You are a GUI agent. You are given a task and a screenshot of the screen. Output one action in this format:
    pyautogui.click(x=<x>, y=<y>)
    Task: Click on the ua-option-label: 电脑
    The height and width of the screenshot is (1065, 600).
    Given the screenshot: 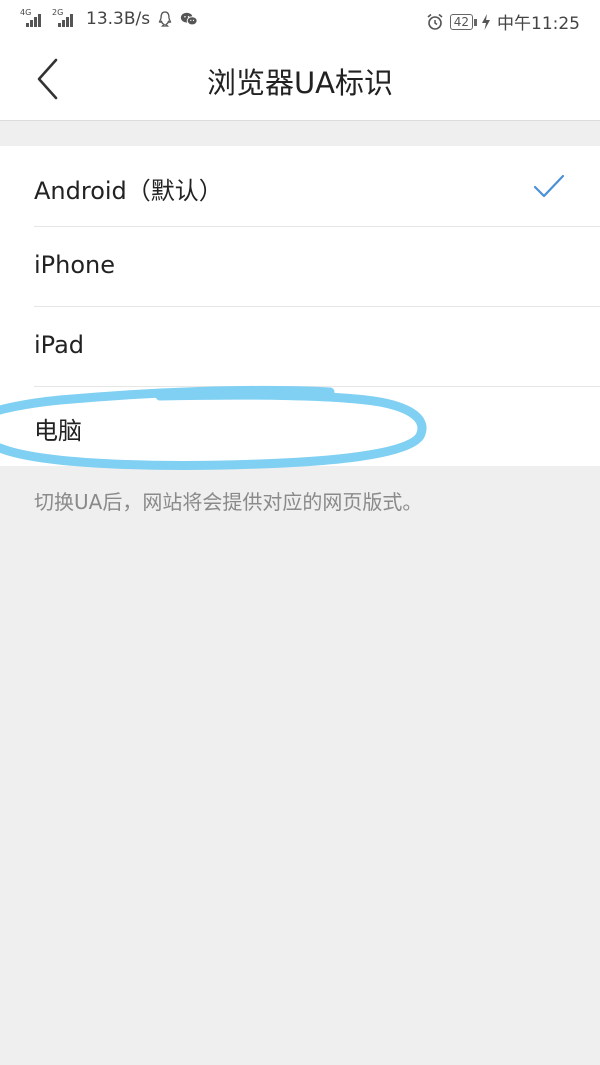 What is the action you would take?
    pyautogui.click(x=58, y=431)
    